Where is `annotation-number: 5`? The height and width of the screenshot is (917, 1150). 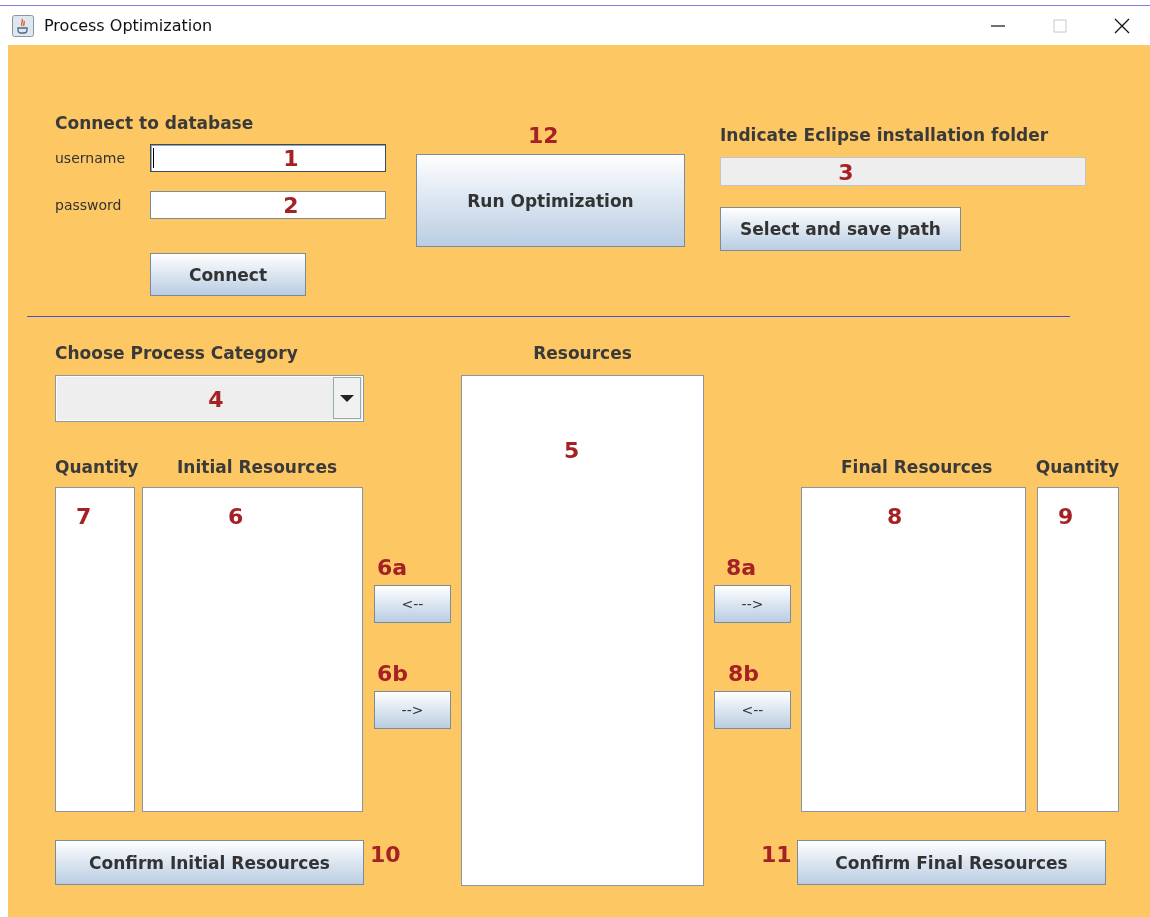 annotation-number: 5 is located at coordinates (572, 450).